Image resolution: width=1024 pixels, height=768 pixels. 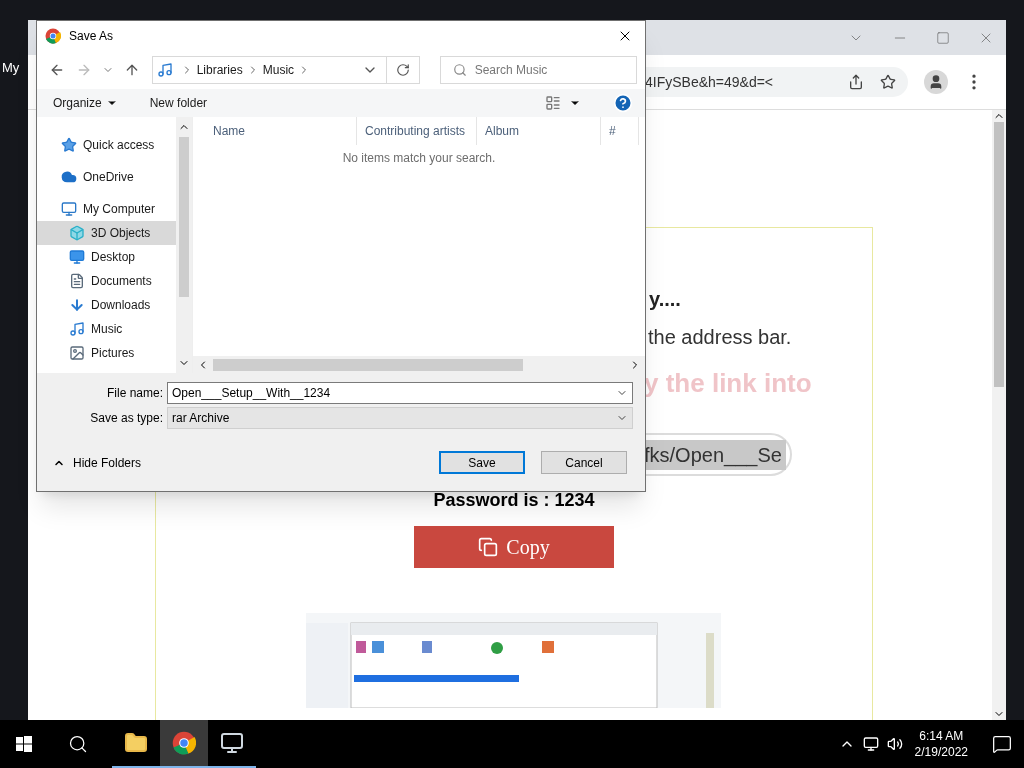 What do you see at coordinates (584, 462) in the screenshot?
I see `cancel-button: Cancel` at bounding box center [584, 462].